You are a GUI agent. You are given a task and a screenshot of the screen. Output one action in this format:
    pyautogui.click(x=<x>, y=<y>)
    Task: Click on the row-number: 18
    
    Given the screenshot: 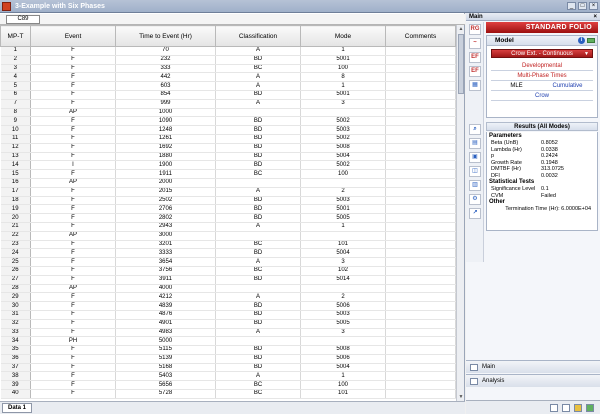 What is the action you would take?
    pyautogui.click(x=15, y=201)
    